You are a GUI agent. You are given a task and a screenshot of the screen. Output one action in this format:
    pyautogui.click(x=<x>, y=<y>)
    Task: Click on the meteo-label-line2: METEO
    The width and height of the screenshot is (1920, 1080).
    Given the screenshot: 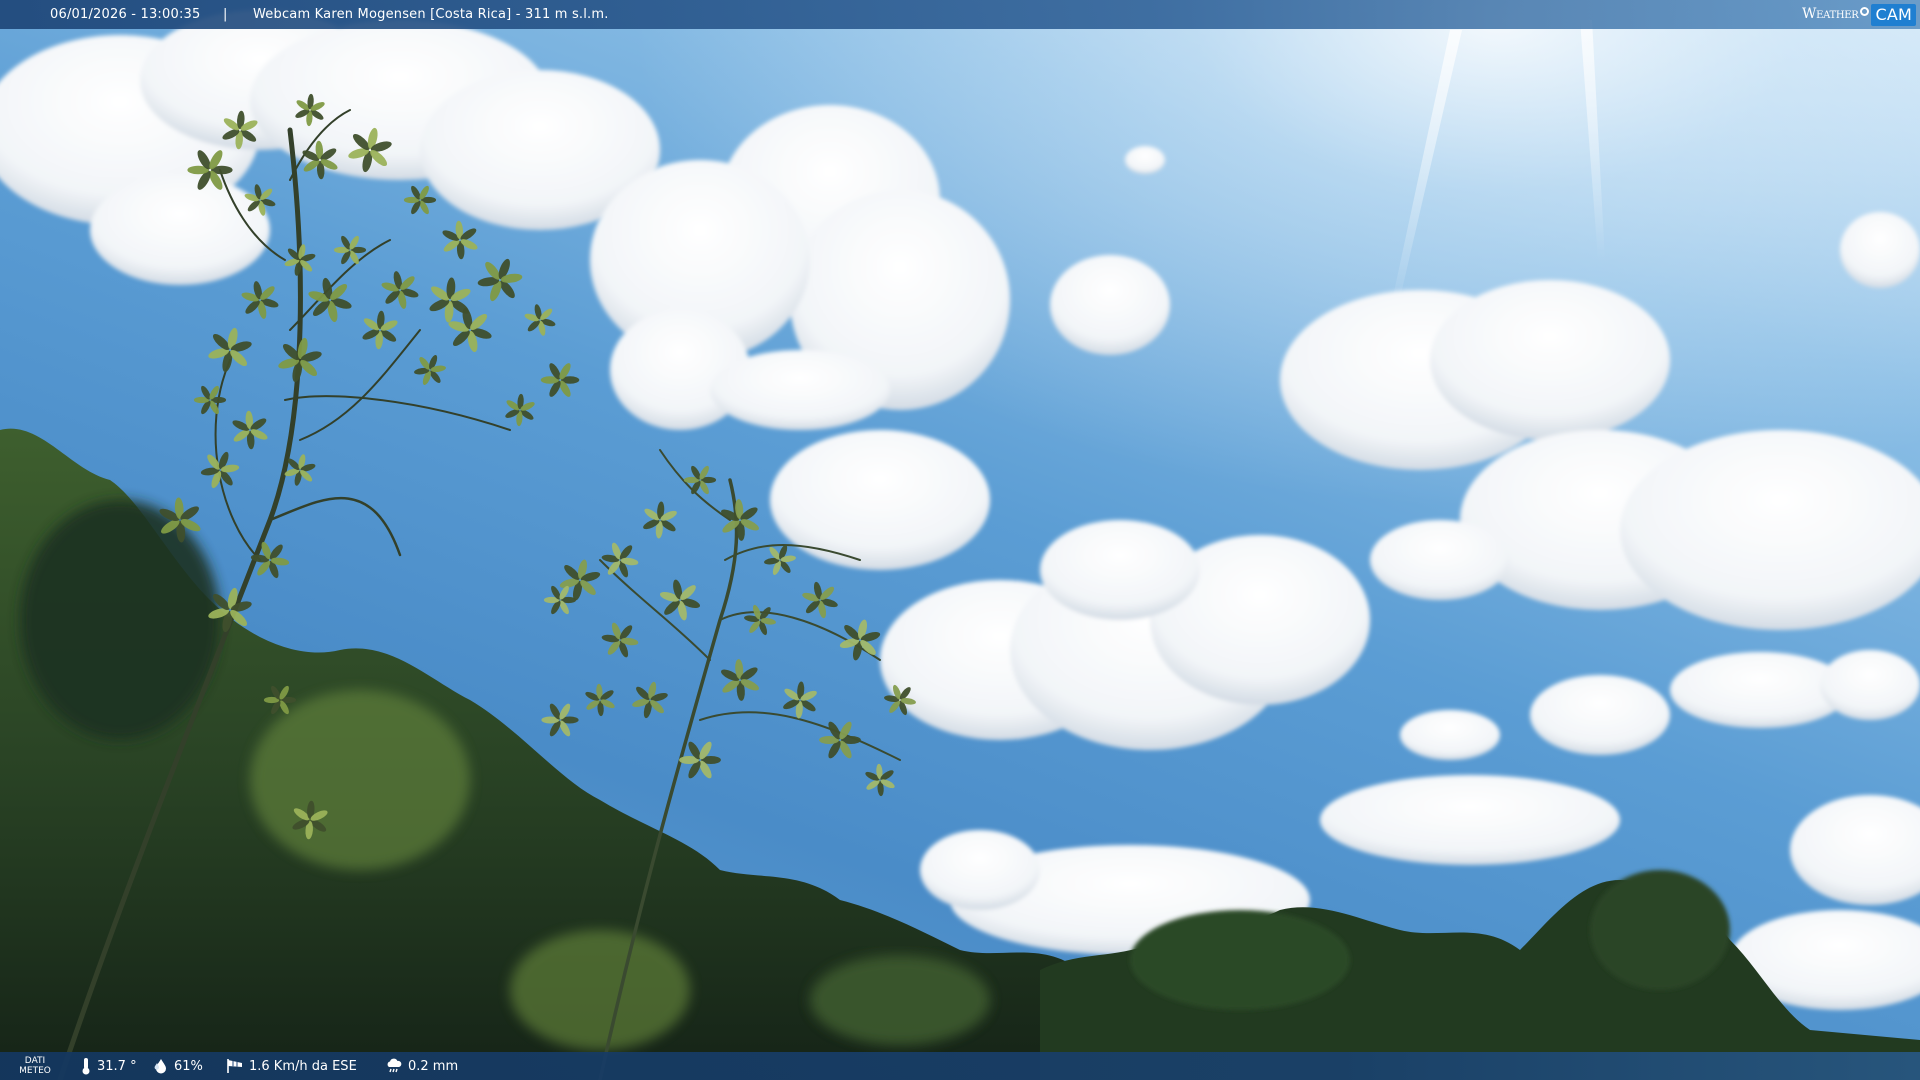 What is the action you would take?
    pyautogui.click(x=35, y=1071)
    